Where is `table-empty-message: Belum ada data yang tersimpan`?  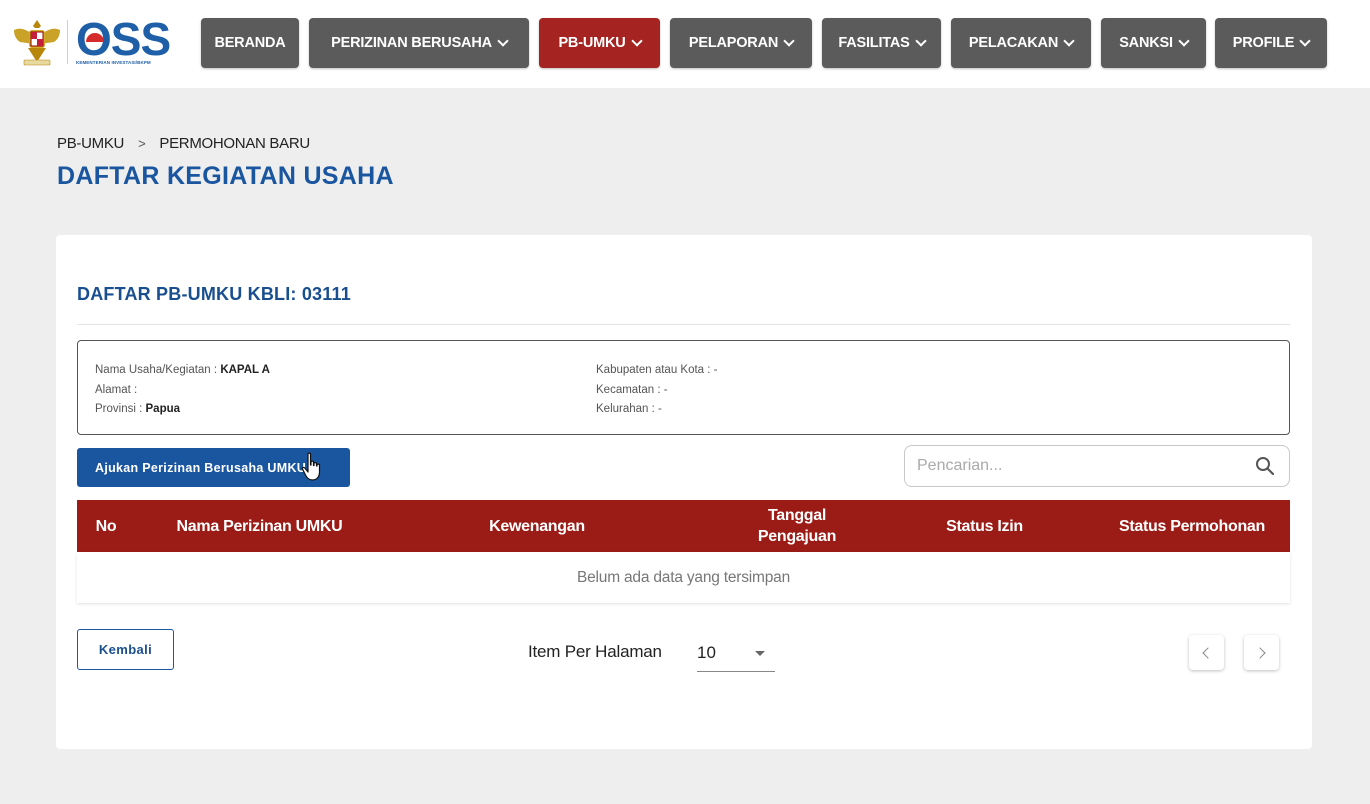 table-empty-message: Belum ada data yang tersimpan is located at coordinates (683, 577).